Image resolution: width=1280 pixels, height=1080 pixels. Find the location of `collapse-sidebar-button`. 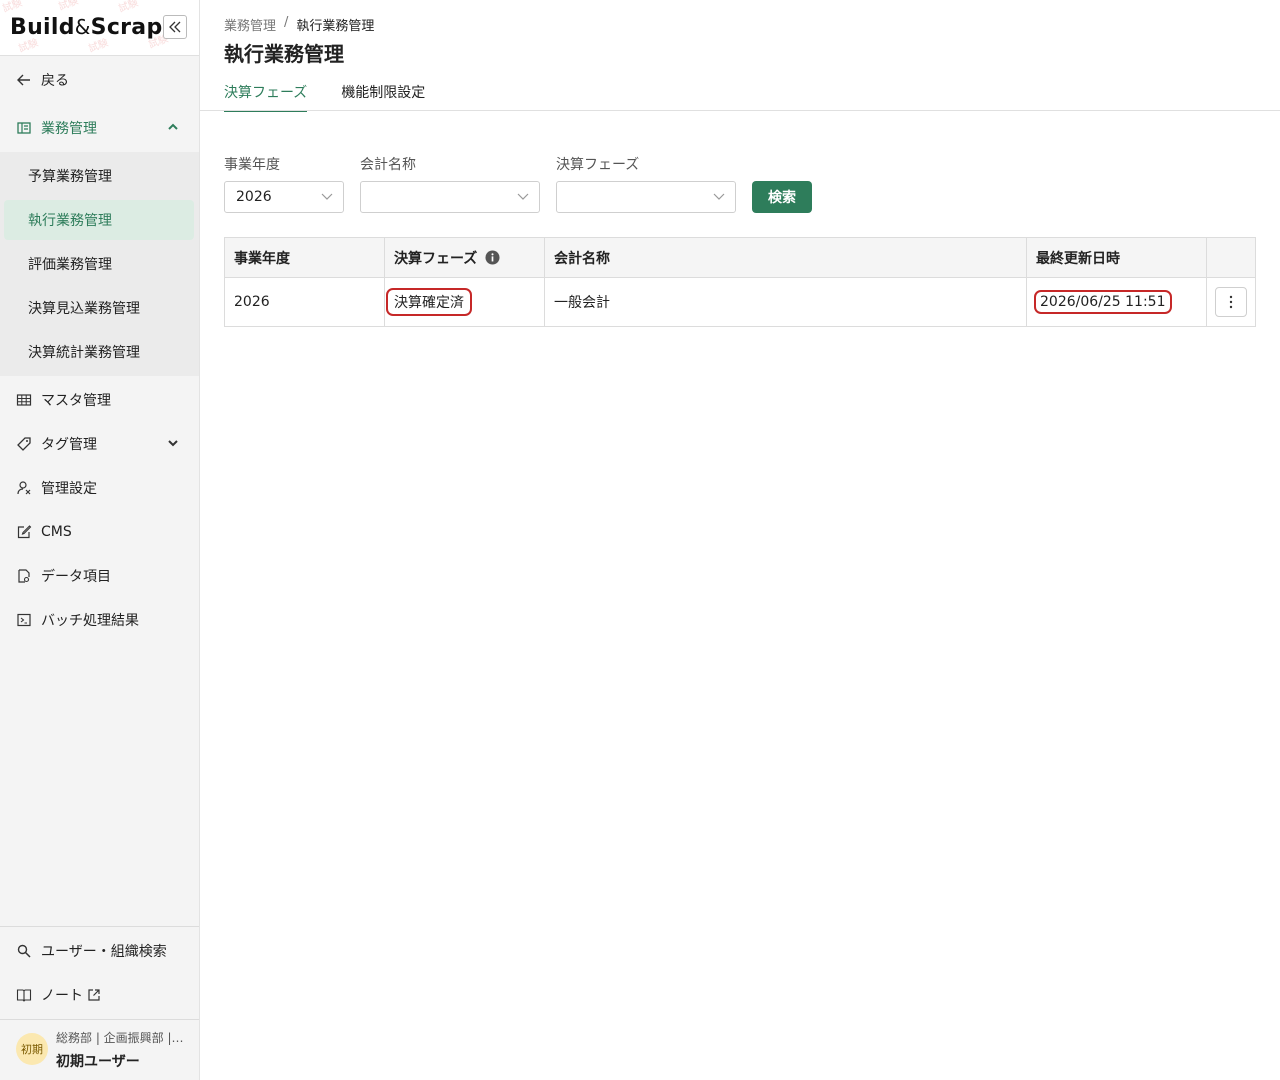

collapse-sidebar-button is located at coordinates (175, 27).